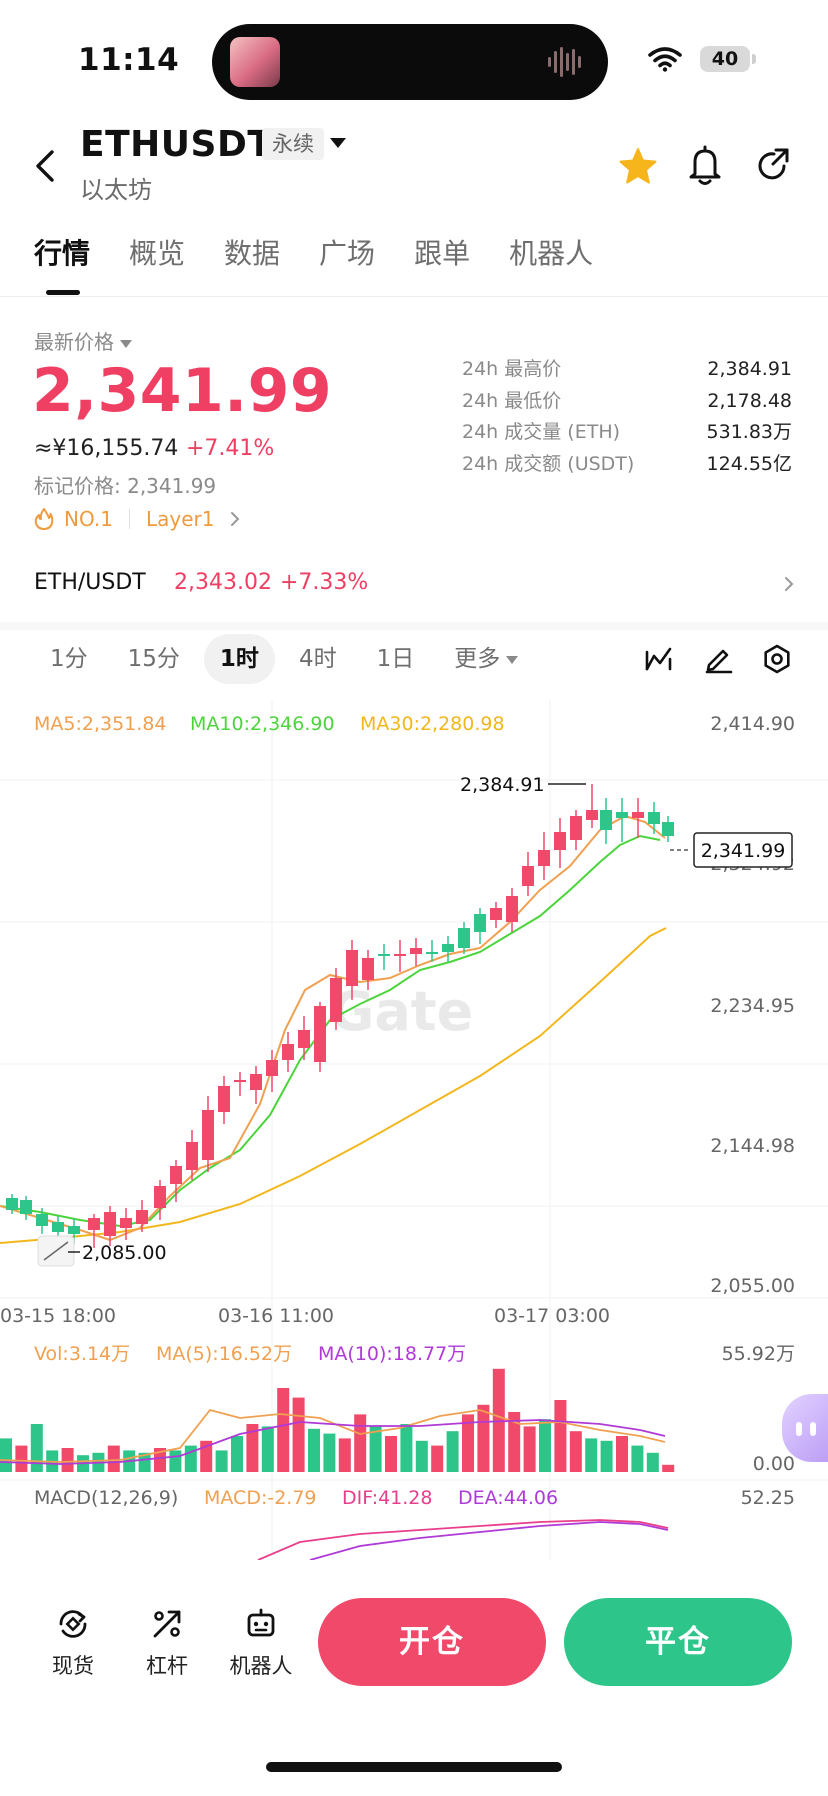  I want to click on time-axis-label: 03-17 03:00, so click(552, 1316).